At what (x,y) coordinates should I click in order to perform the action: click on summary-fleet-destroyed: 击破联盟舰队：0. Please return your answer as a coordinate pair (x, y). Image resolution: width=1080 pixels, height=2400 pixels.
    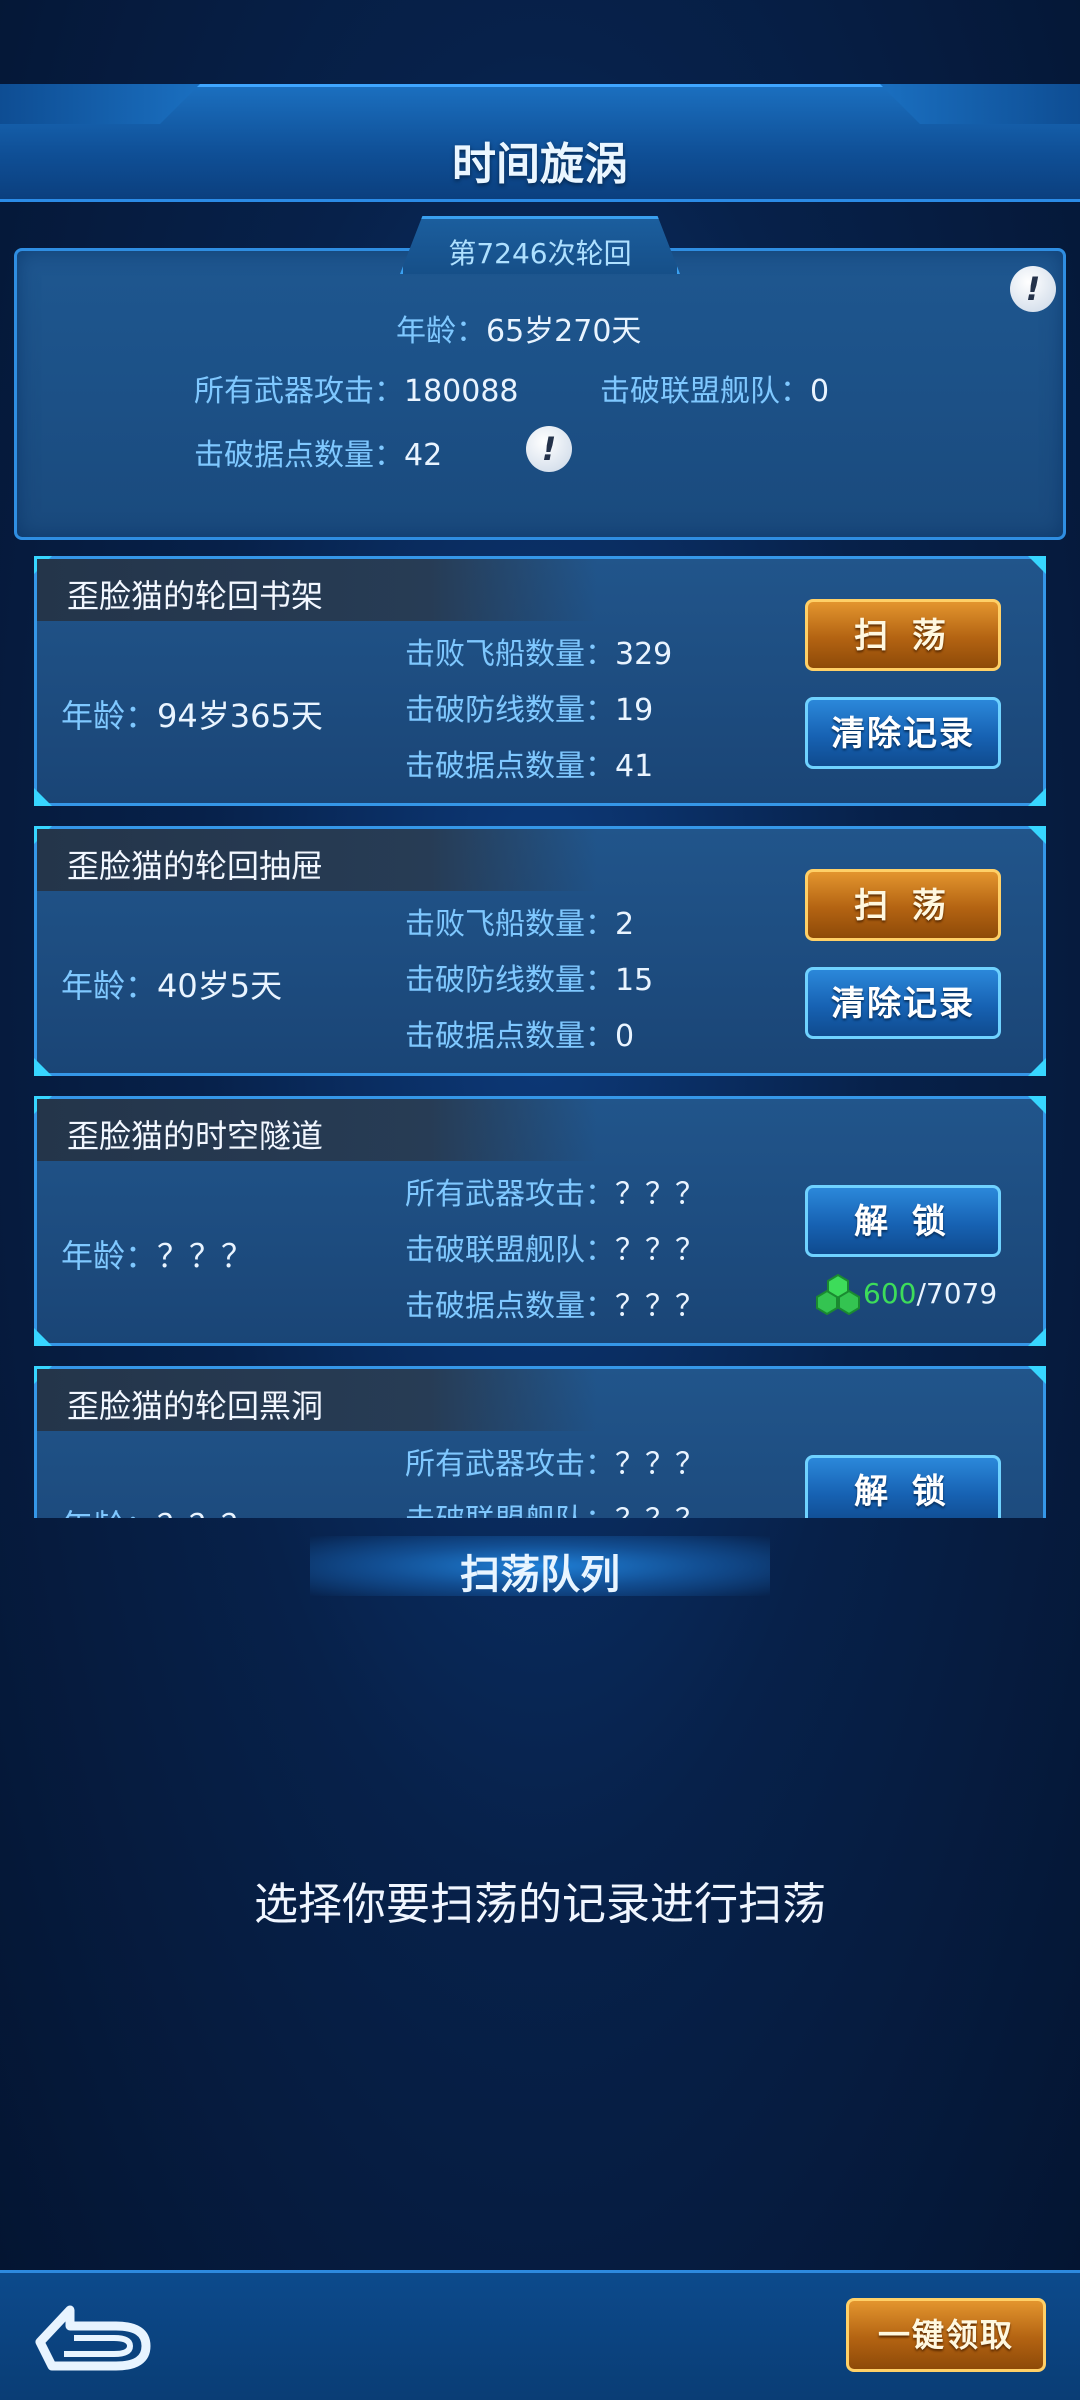
    Looking at the image, I should click on (714, 388).